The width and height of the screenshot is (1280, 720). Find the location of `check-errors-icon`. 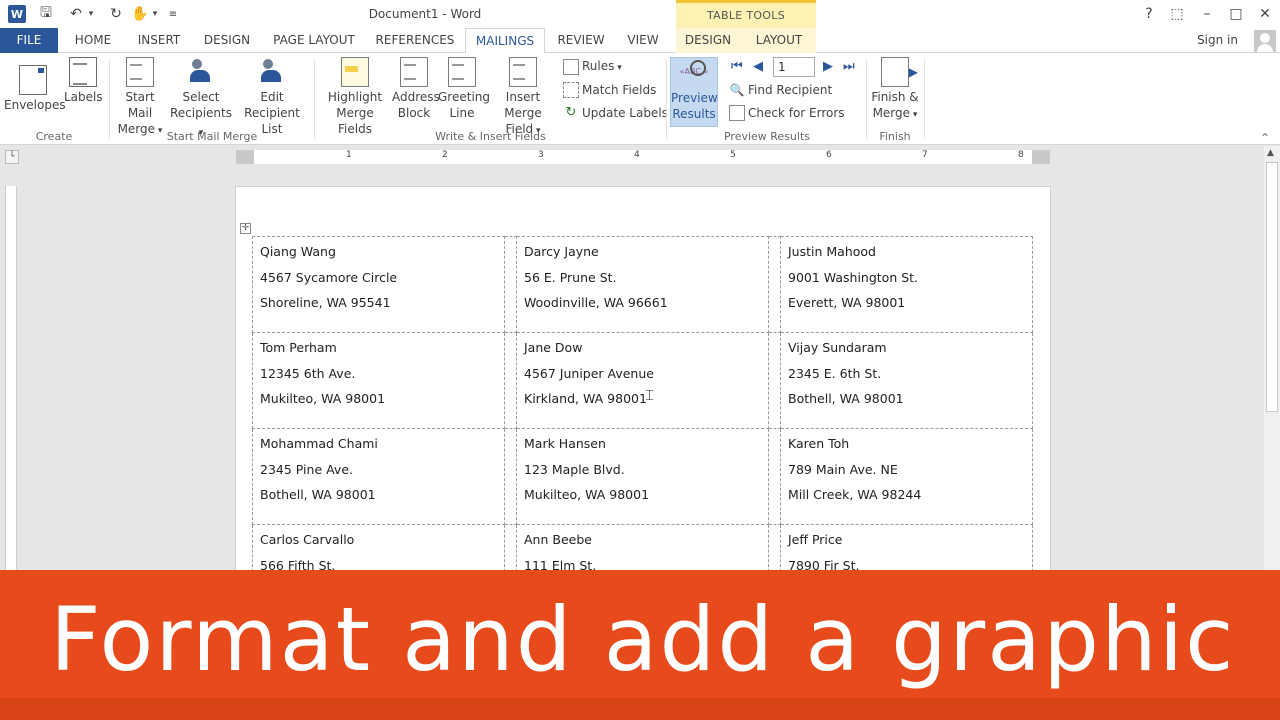

check-errors-icon is located at coordinates (737, 113).